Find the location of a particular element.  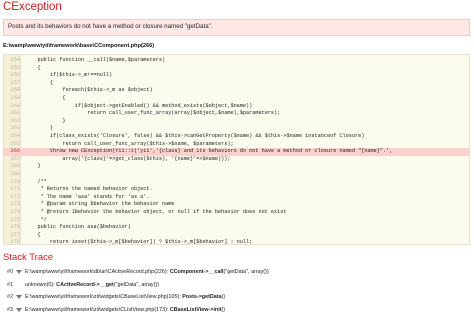

code-line: 255 { is located at coordinates (236, 69).